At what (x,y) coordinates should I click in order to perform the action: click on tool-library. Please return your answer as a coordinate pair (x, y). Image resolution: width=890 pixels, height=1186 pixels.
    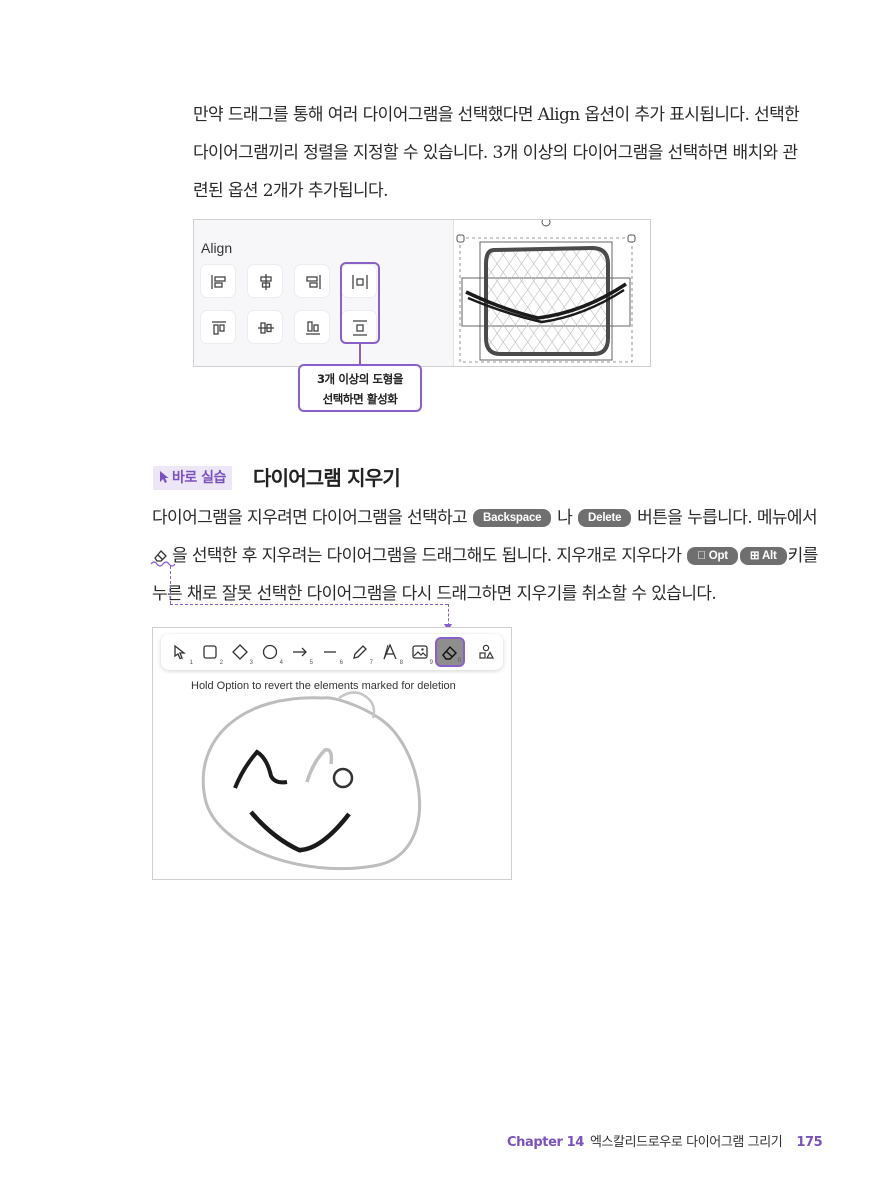
    Looking at the image, I should click on (486, 652).